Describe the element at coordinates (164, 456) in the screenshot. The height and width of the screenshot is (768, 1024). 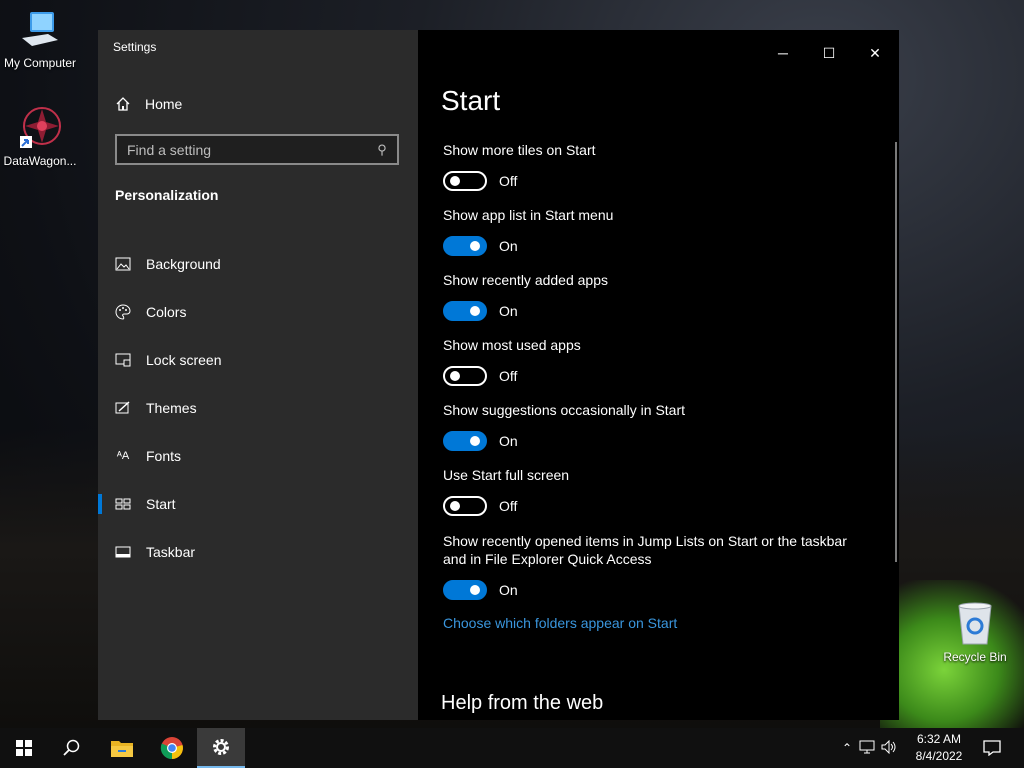
I see `sidebar-item-label: Fonts` at that location.